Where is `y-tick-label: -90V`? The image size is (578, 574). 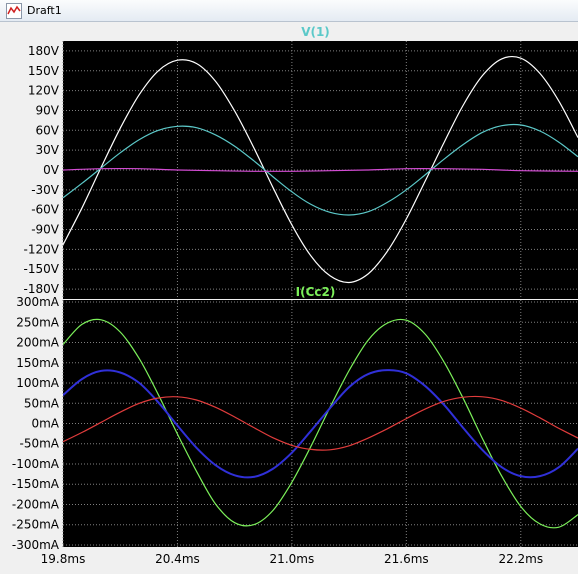
y-tick-label: -90V is located at coordinates (45, 230).